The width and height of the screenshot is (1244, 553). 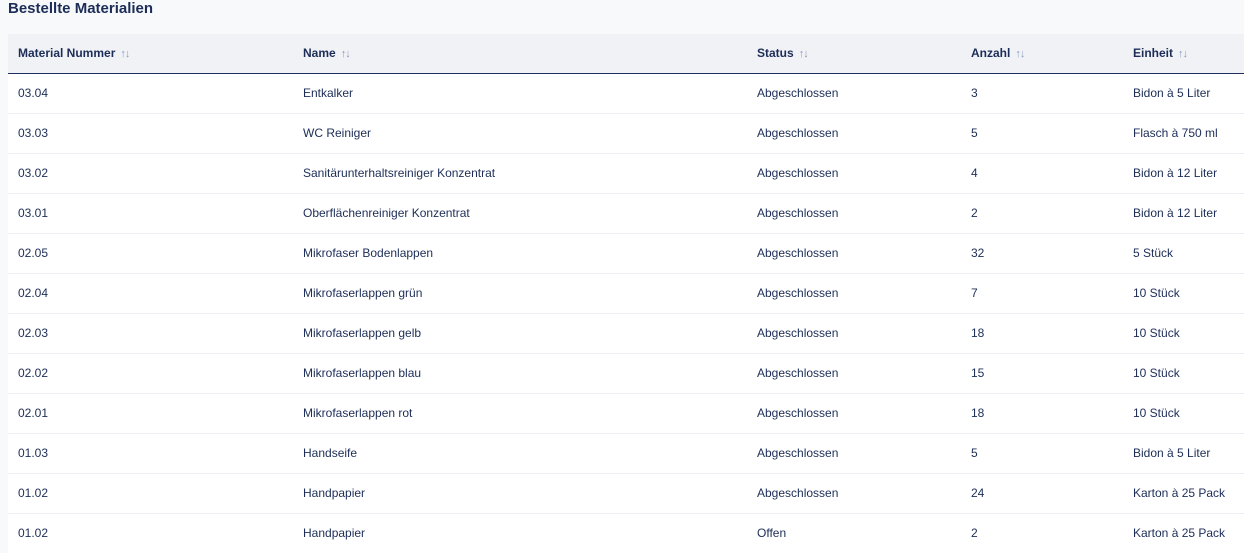 I want to click on cell-name: Mikrofaserlappen rot, so click(x=520, y=413).